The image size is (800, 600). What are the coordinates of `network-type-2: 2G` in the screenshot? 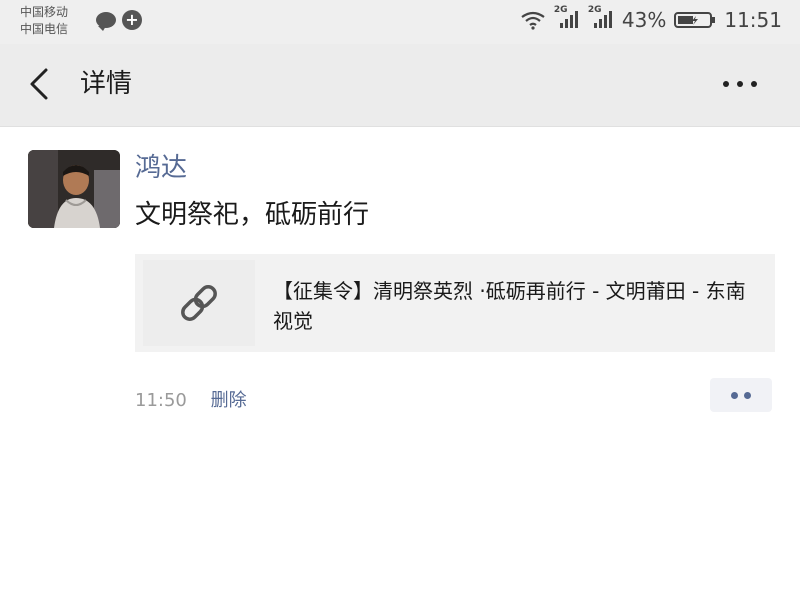 It's located at (594, 9).